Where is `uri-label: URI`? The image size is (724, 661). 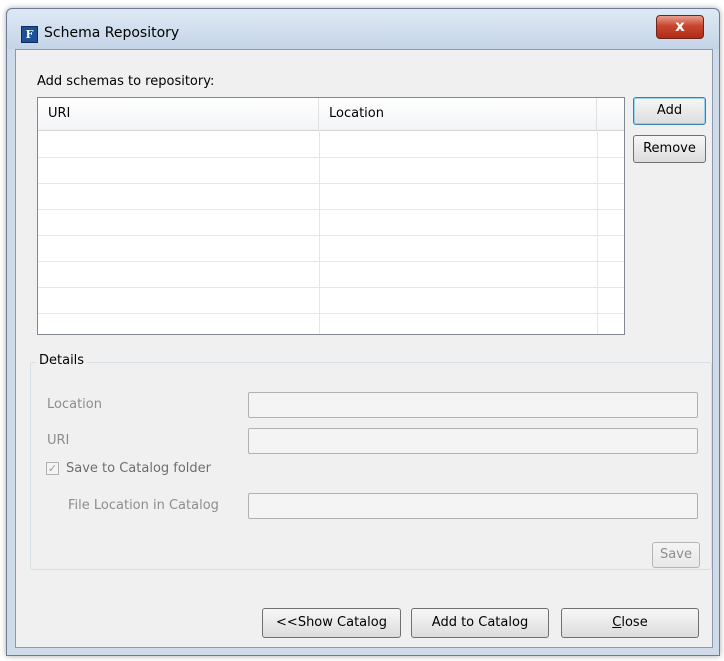
uri-label: URI is located at coordinates (58, 440).